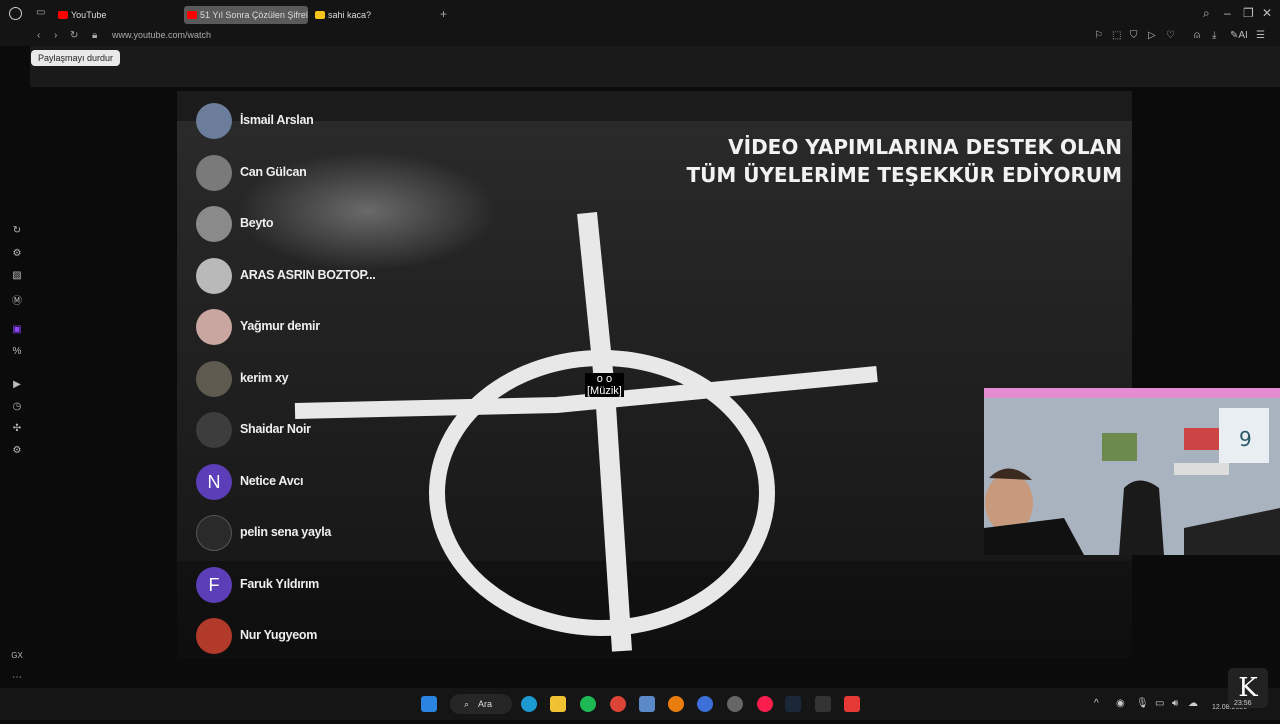  I want to click on question-favicon-icon, so click(320, 15).